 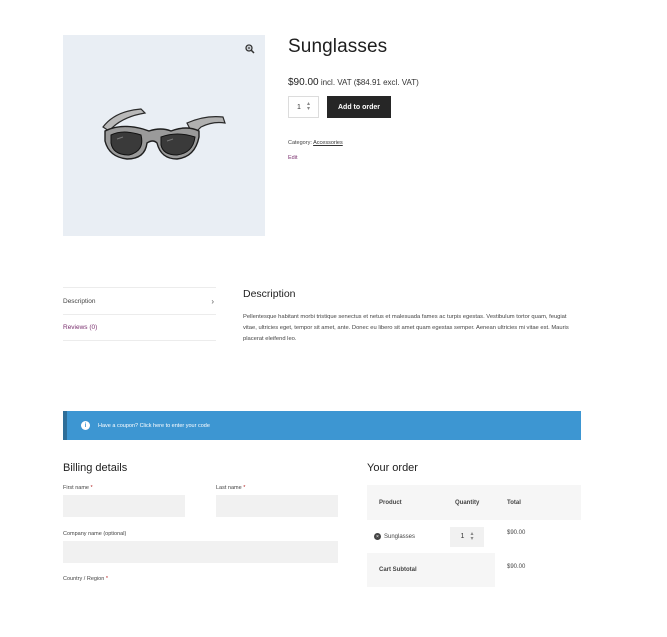 I want to click on edit-link: Edit, so click(x=448, y=158).